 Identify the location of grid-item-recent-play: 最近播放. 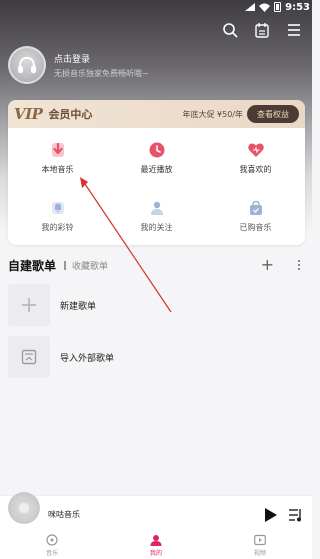
(156, 157).